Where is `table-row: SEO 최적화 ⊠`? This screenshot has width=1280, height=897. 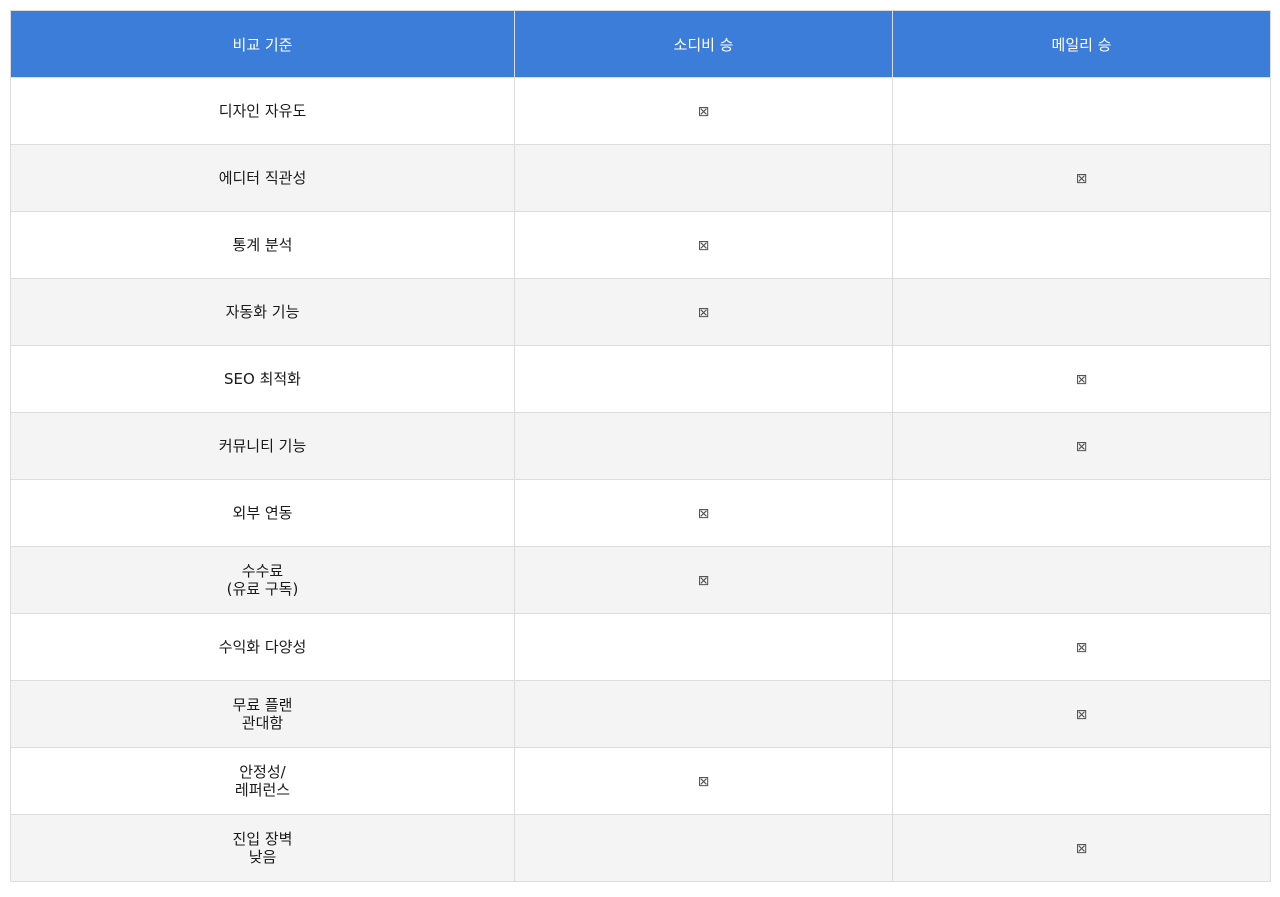
table-row: SEO 최적화 ⊠ is located at coordinates (640, 379).